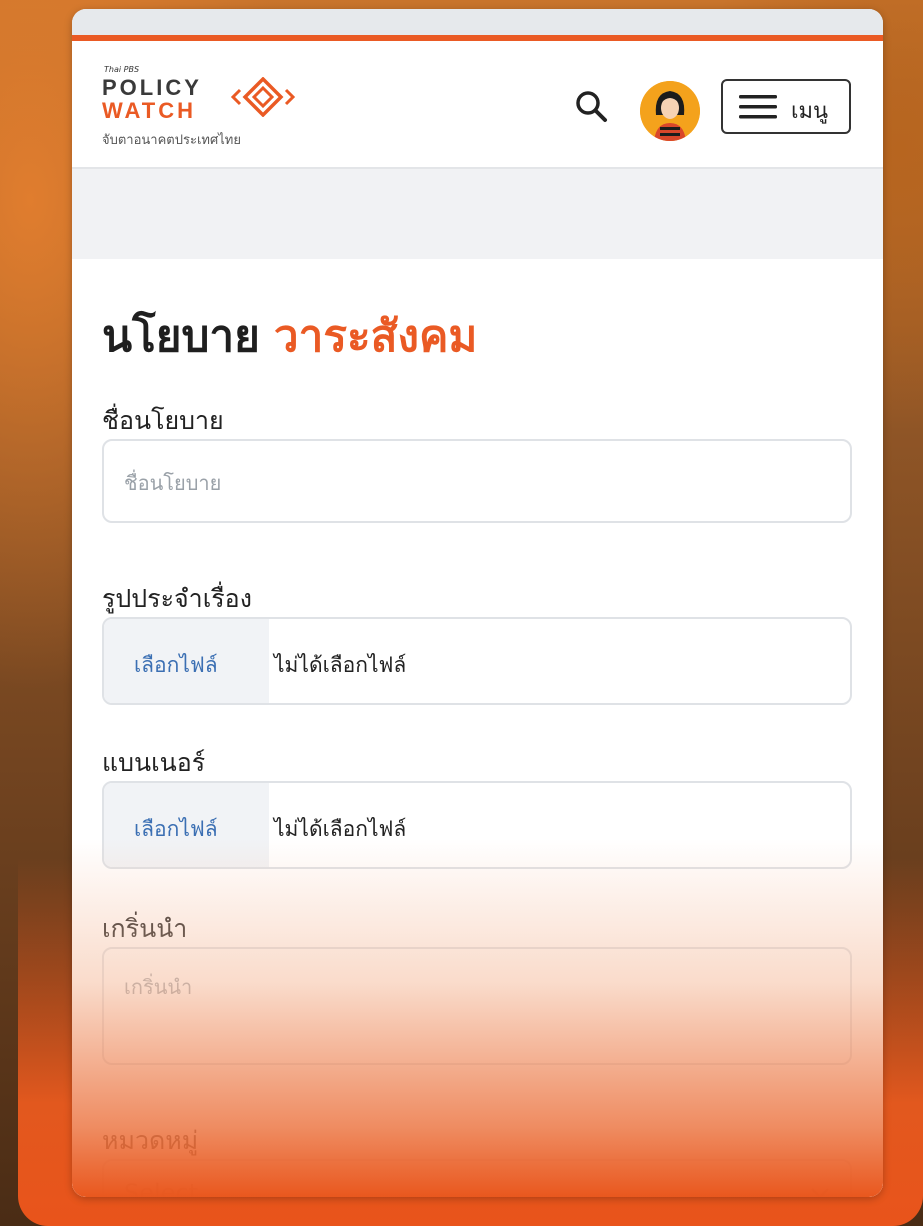 This screenshot has width=923, height=1226. I want to click on user-avatar-icon, so click(670, 111).